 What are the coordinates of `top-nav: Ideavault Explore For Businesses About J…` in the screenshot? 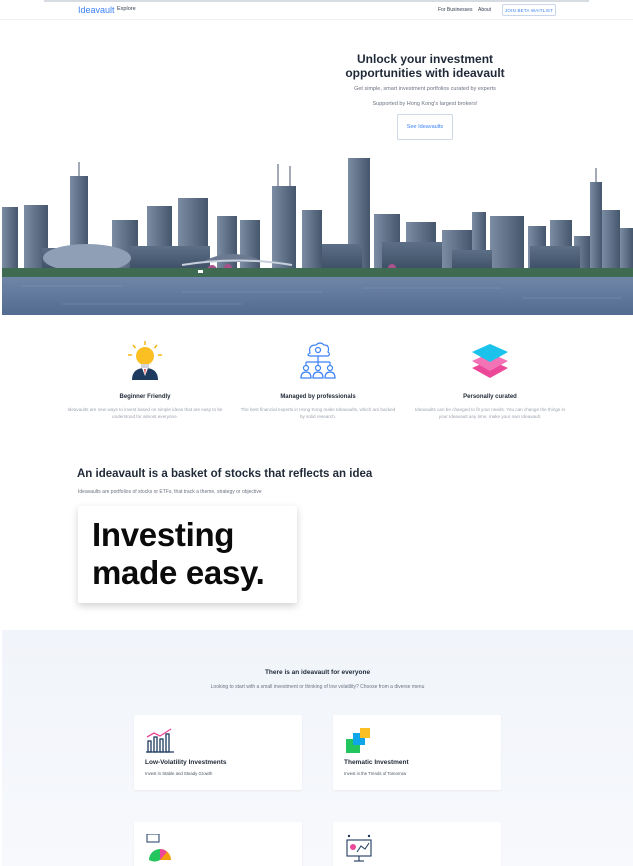 It's located at (316, 10).